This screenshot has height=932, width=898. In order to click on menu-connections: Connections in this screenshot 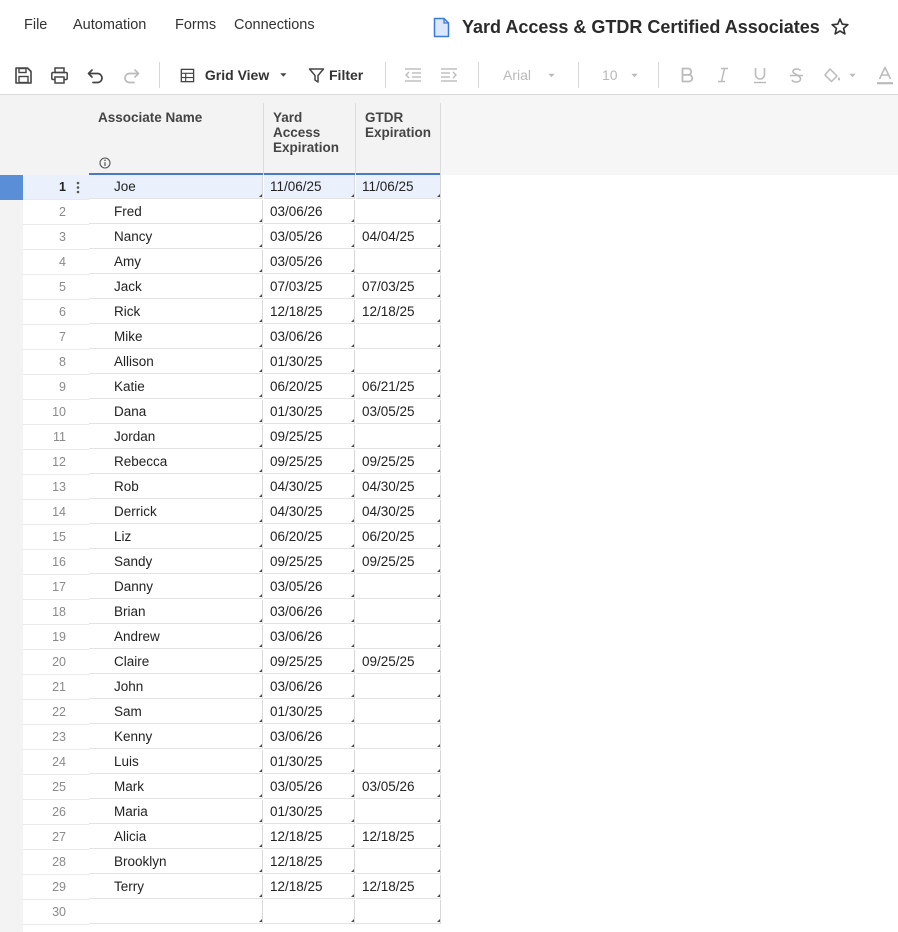, I will do `click(274, 25)`.